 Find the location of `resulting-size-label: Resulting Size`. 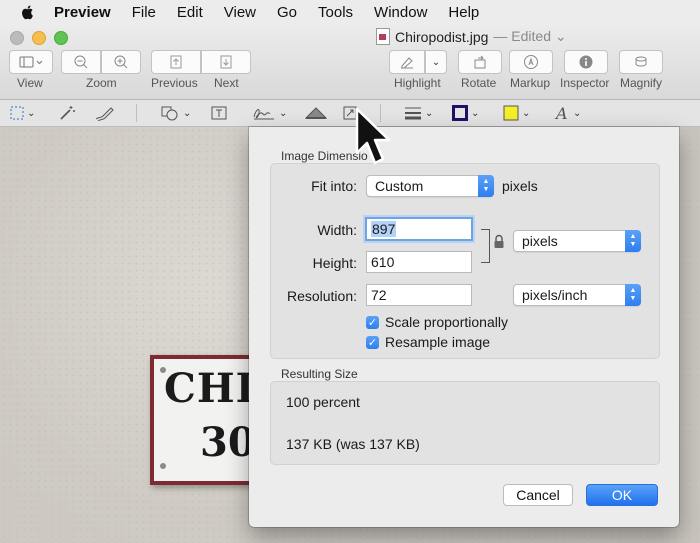

resulting-size-label: Resulting Size is located at coordinates (319, 374).